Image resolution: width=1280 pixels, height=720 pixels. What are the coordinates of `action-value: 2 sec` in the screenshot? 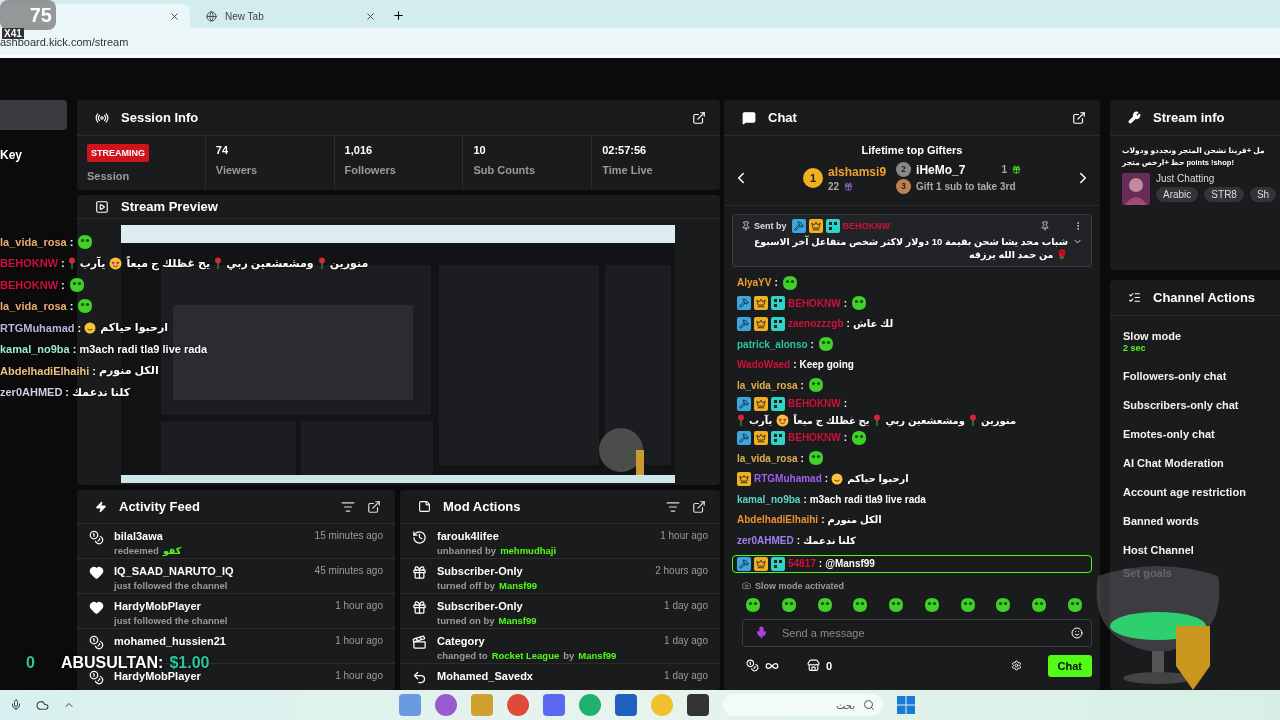 It's located at (1135, 348).